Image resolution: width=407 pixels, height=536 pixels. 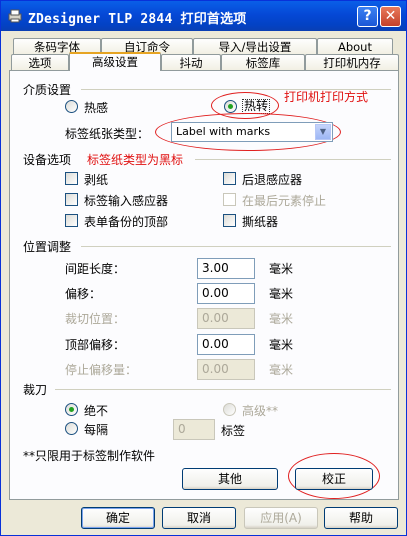 What do you see at coordinates (83, 294) in the screenshot?
I see `offset-label: 偏移：` at bounding box center [83, 294].